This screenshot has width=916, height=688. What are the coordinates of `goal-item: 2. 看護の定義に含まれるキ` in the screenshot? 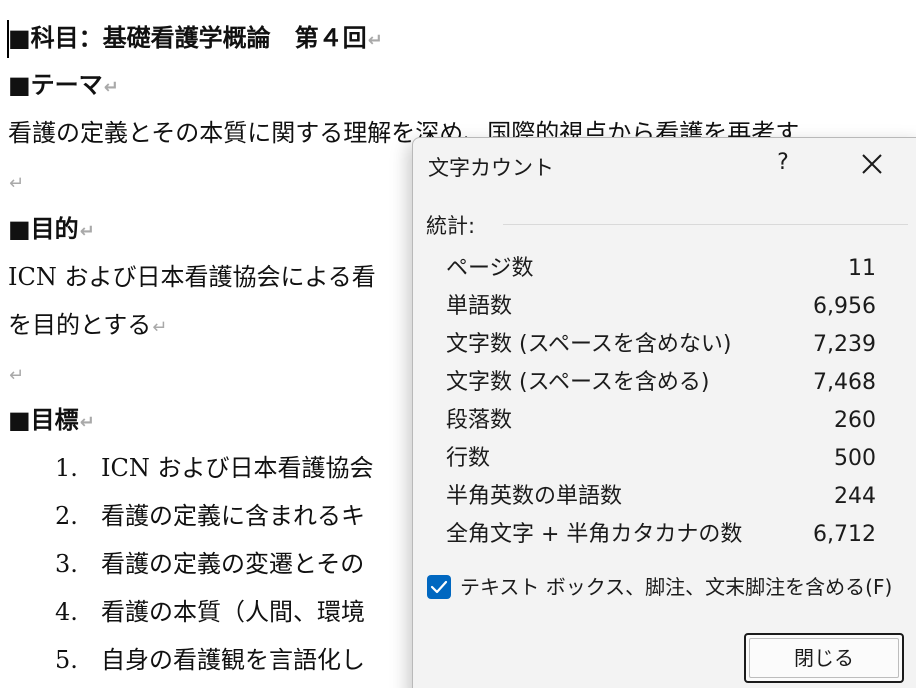 It's located at (210, 516).